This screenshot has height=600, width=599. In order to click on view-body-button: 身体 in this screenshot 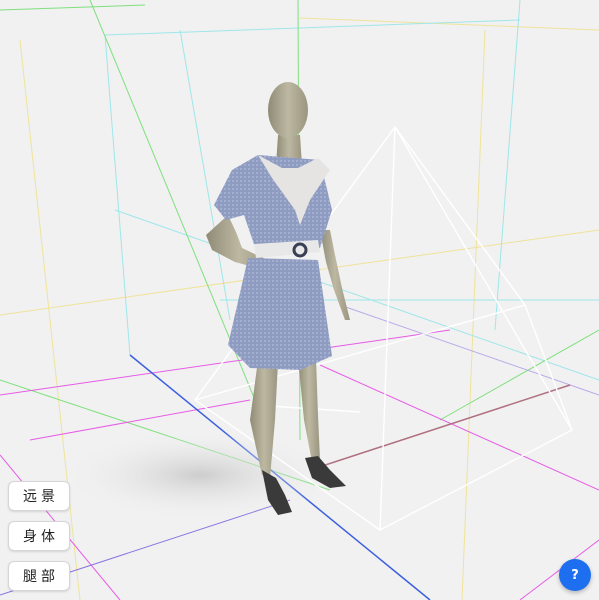, I will do `click(39, 536)`.